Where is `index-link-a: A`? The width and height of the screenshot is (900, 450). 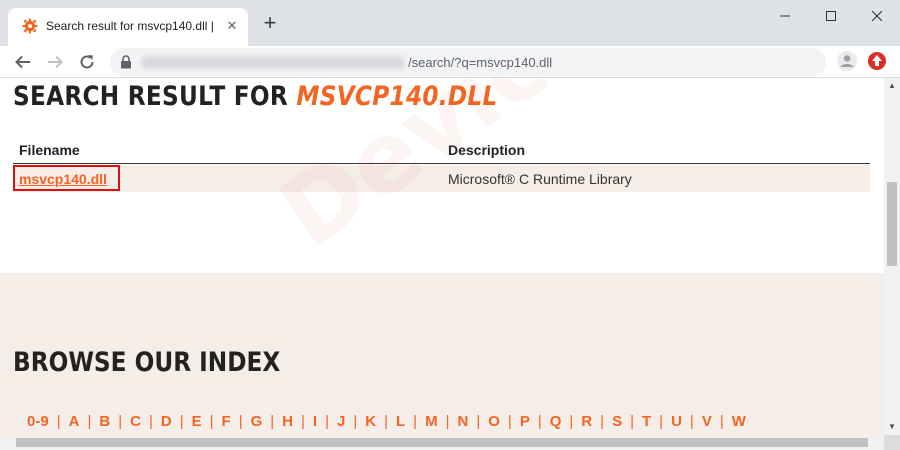 index-link-a: A is located at coordinates (74, 421).